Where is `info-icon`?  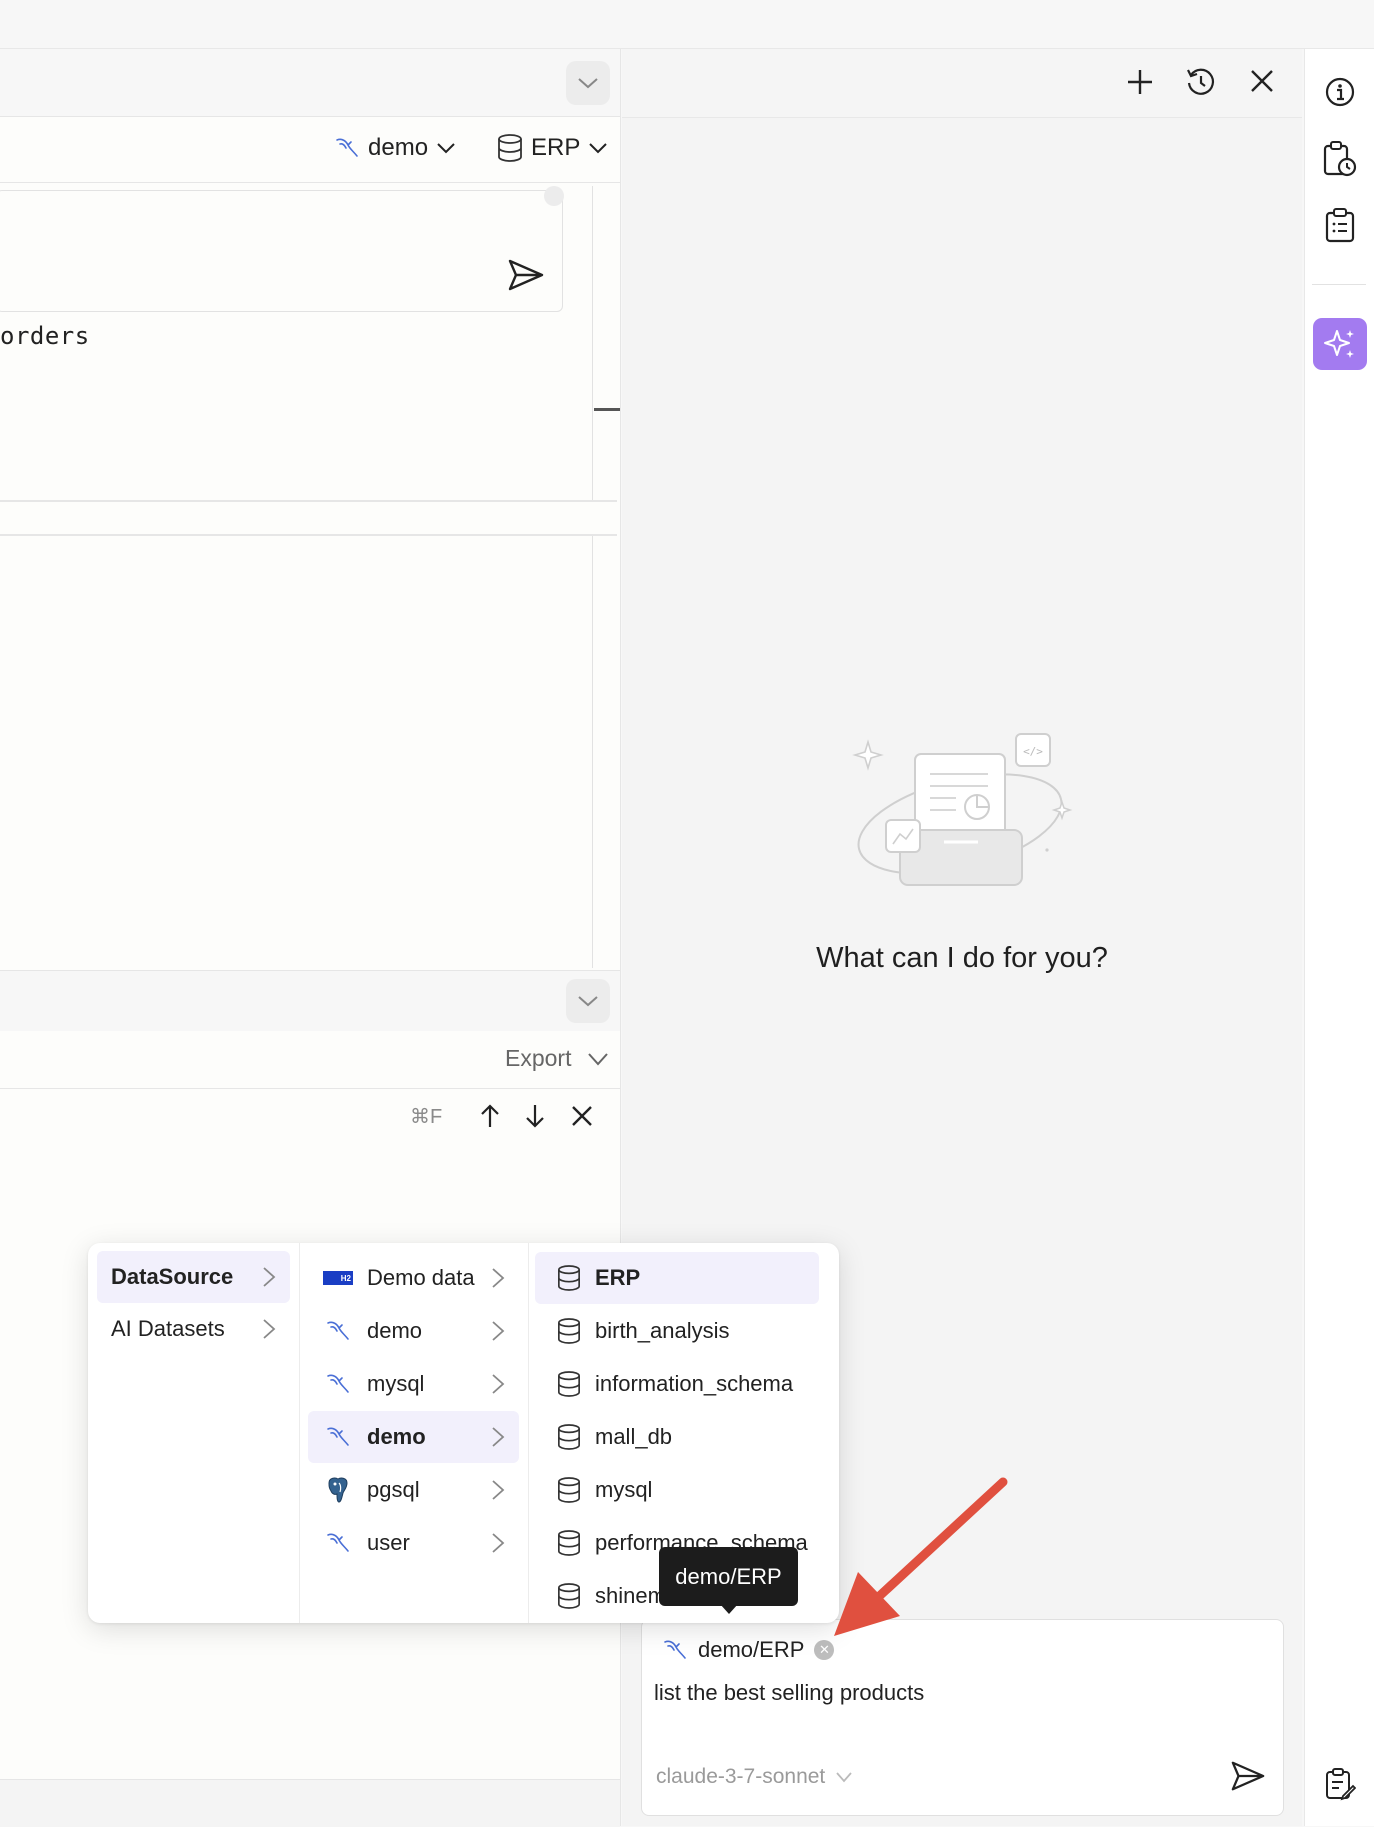 info-icon is located at coordinates (1340, 92).